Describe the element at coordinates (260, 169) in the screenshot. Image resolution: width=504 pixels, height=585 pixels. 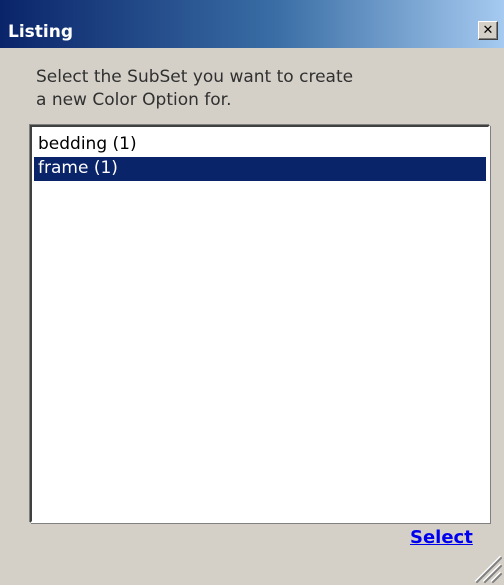
I see `list-item-frame: frame (1)` at that location.